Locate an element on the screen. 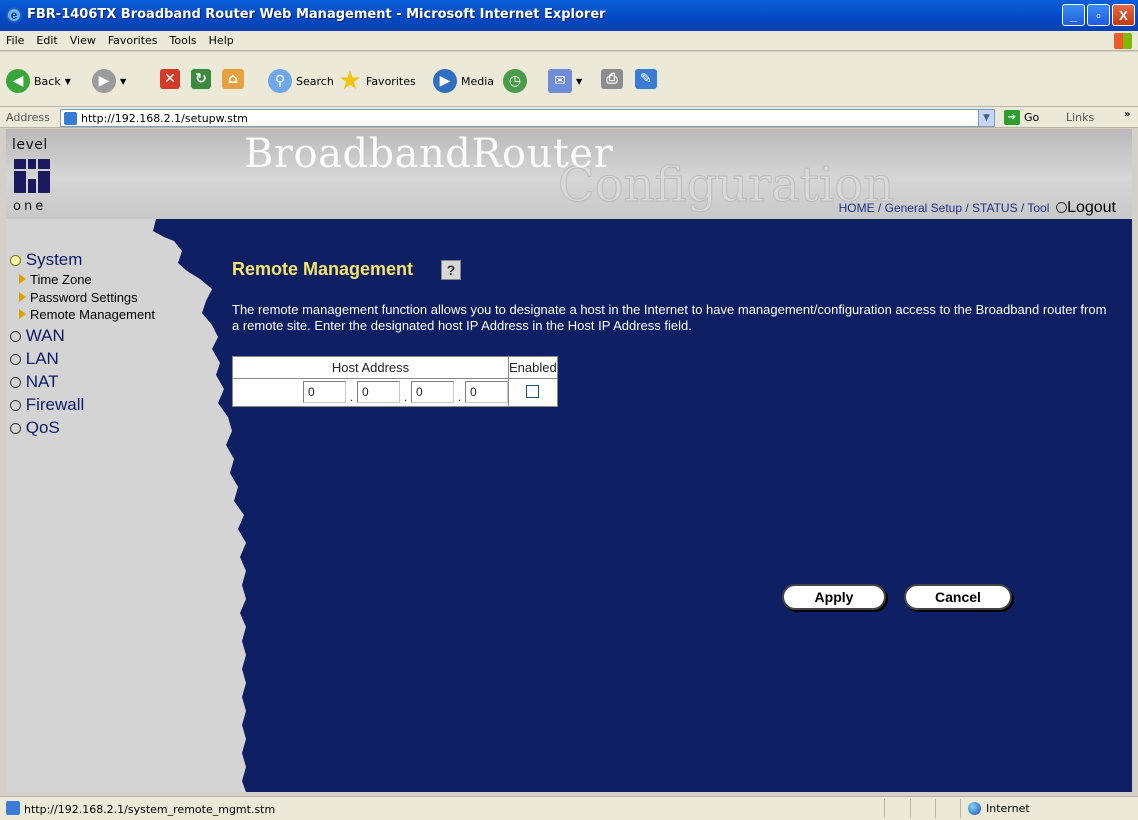 This screenshot has height=820, width=1138. nav-tool-link: Tool is located at coordinates (1038, 208).